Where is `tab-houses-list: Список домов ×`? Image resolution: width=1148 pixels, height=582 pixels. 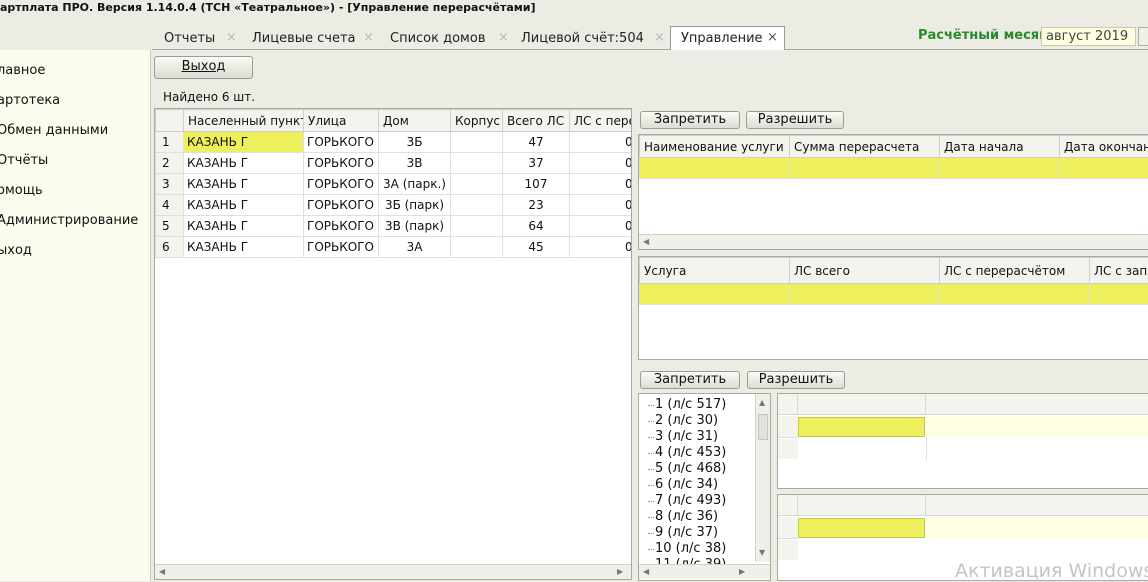 tab-houses-list: Список домов × is located at coordinates (437, 38).